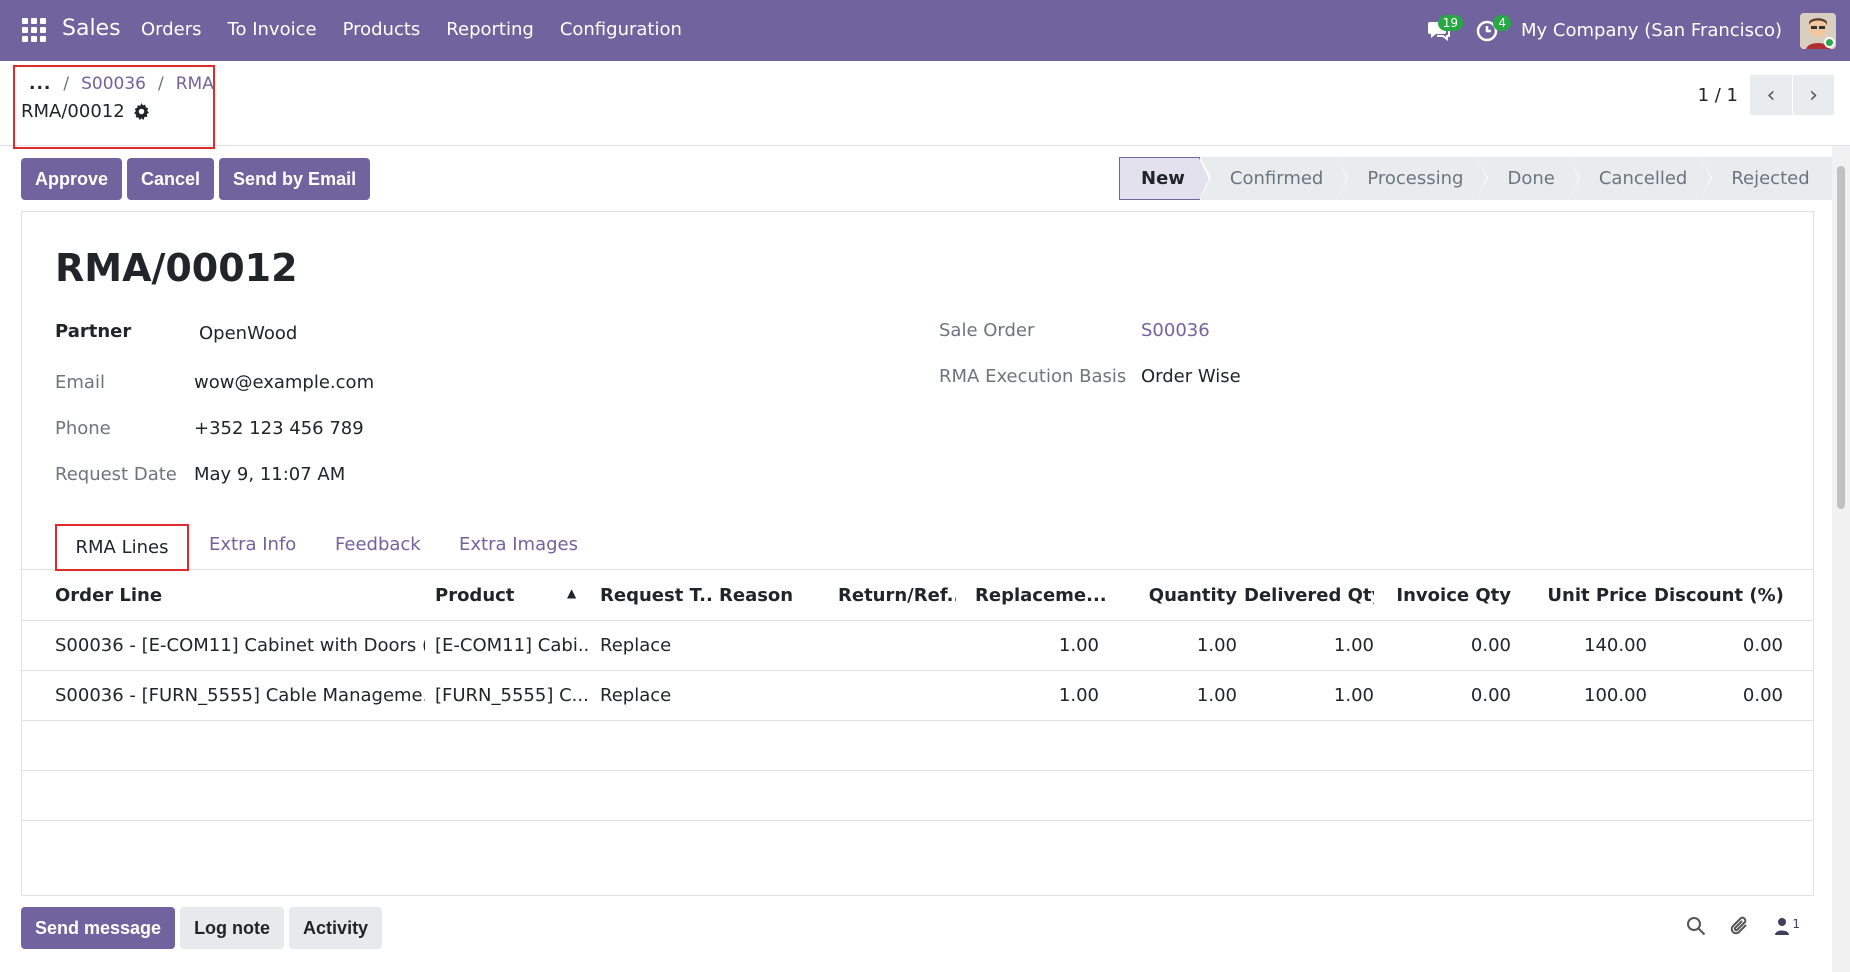 This screenshot has height=972, width=1850. What do you see at coordinates (232, 928) in the screenshot?
I see `log-note-button: Log note` at bounding box center [232, 928].